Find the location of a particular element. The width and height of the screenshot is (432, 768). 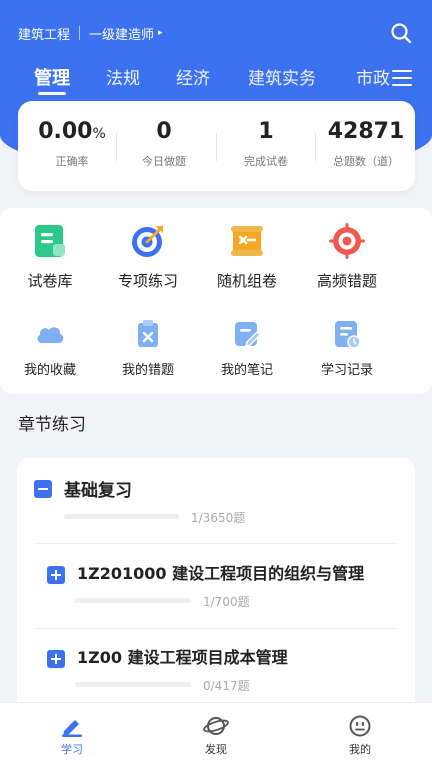

feature-label: 随机组卷 is located at coordinates (246, 281).